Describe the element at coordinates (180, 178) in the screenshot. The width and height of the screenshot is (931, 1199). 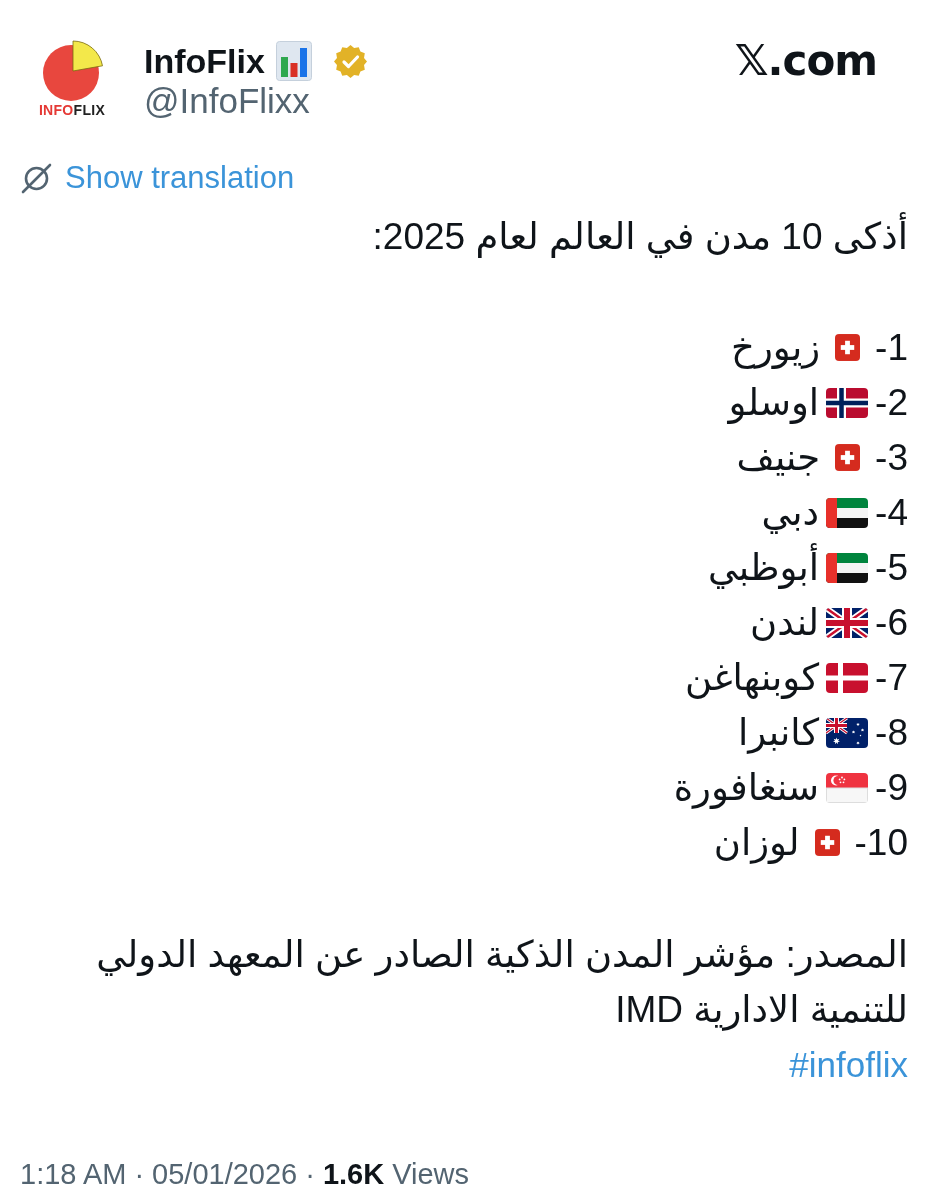
I see `show-translation-link: Show translation` at that location.